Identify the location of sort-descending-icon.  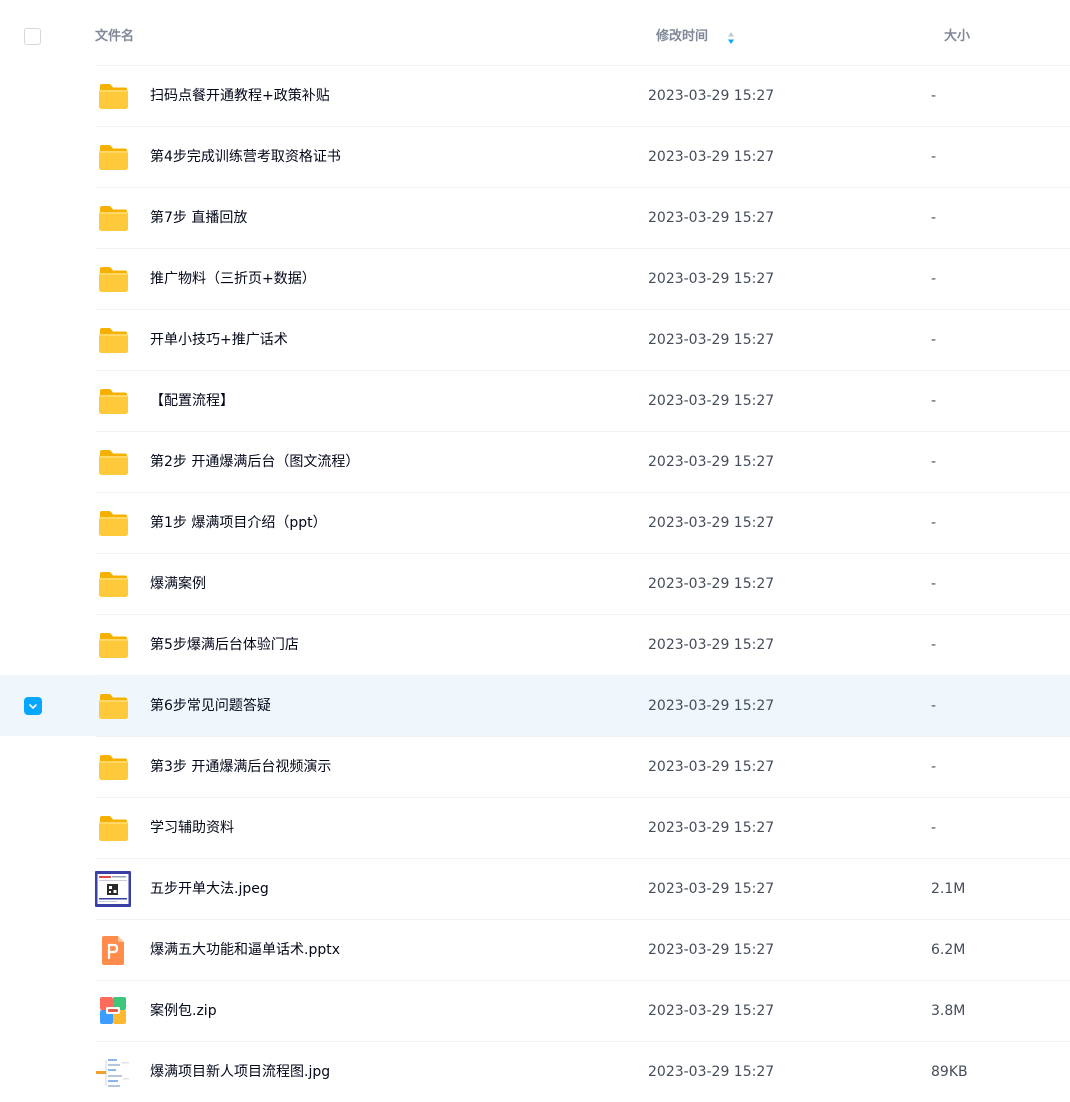
(731, 37).